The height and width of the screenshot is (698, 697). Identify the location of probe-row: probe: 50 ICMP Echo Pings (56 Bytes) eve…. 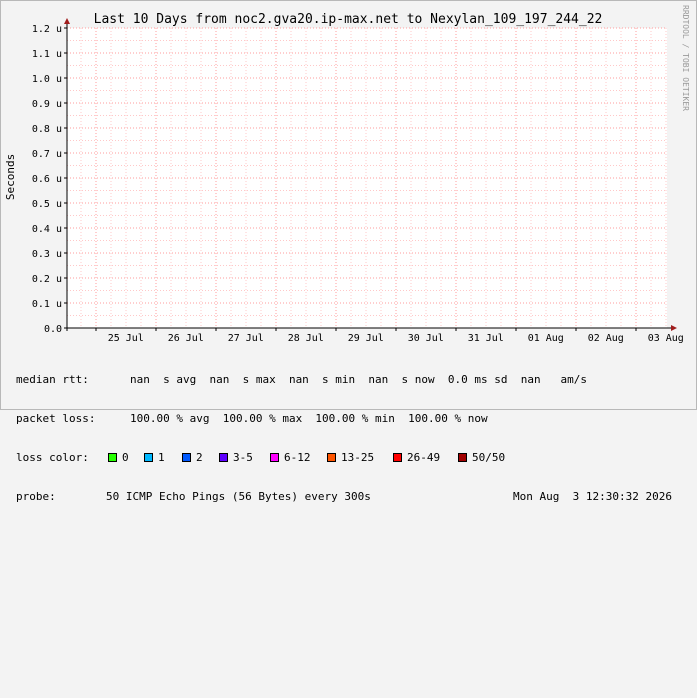
(344, 496).